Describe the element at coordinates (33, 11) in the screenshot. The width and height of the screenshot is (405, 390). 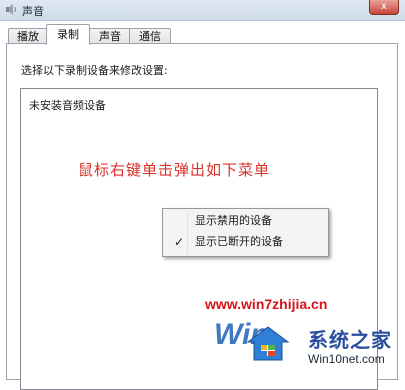
I see `window-title: 声音` at that location.